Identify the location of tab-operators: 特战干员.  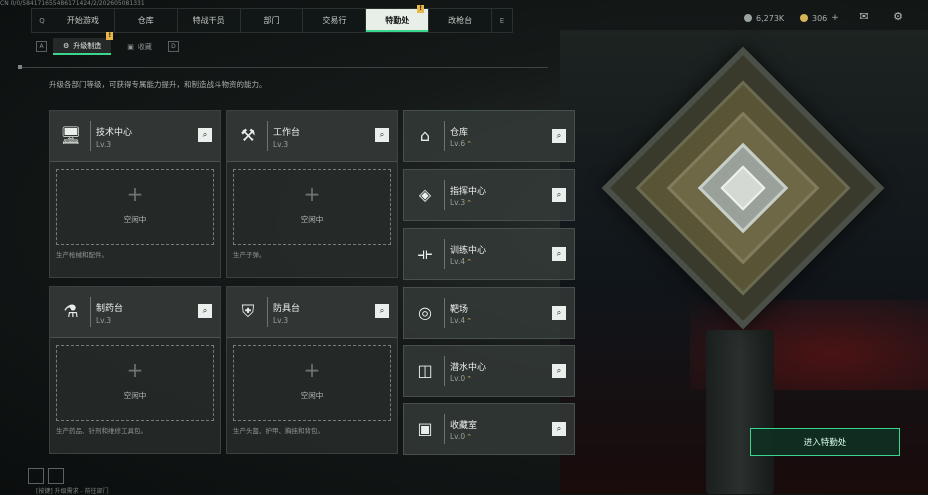
(209, 20).